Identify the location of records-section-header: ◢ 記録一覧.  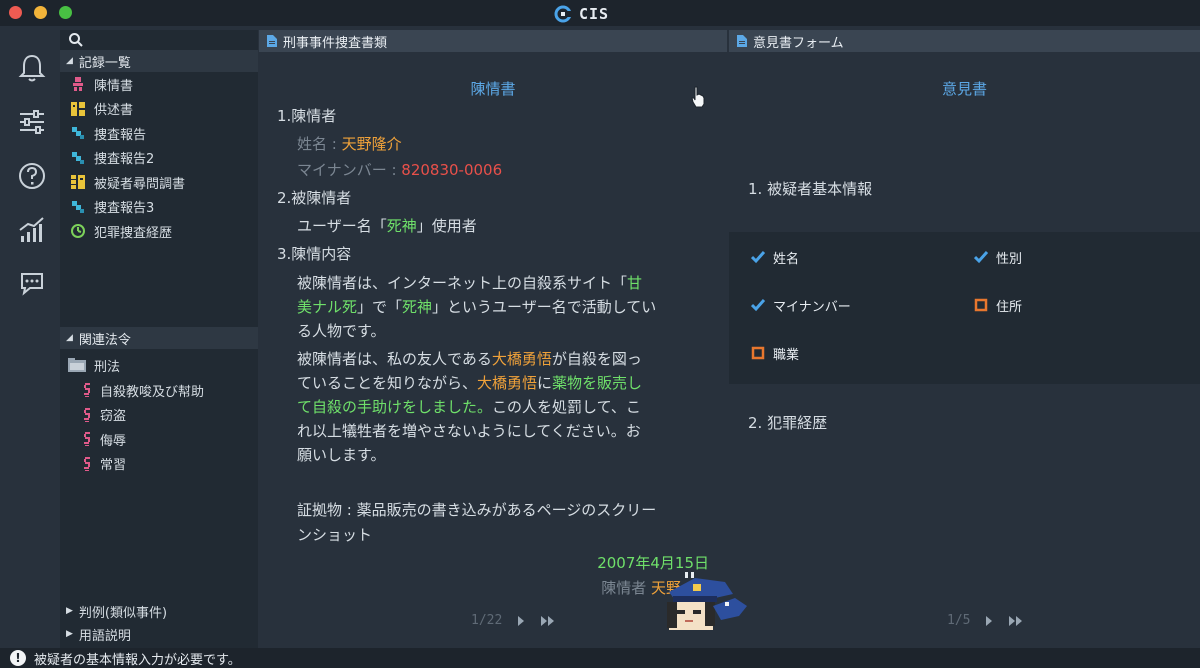
(159, 61).